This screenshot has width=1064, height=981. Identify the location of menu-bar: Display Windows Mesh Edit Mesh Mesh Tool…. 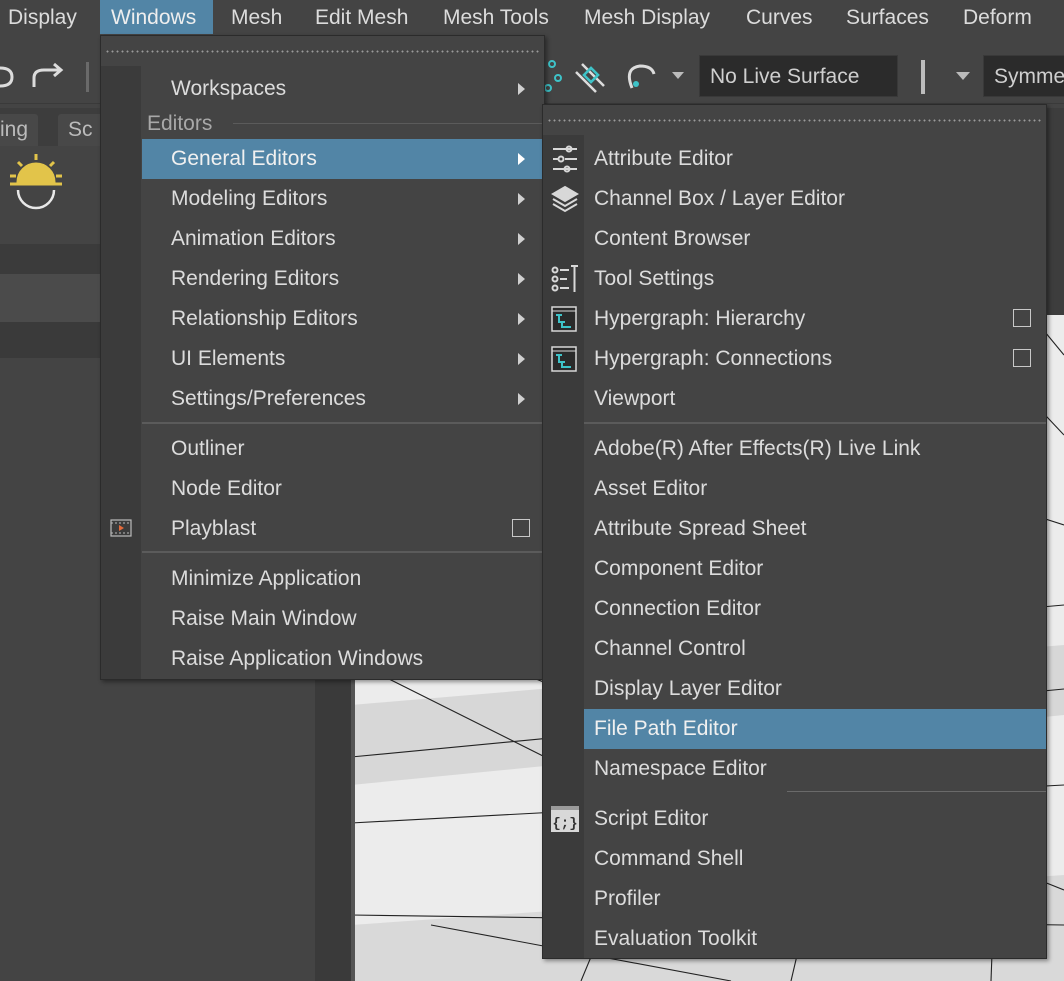
(532, 17).